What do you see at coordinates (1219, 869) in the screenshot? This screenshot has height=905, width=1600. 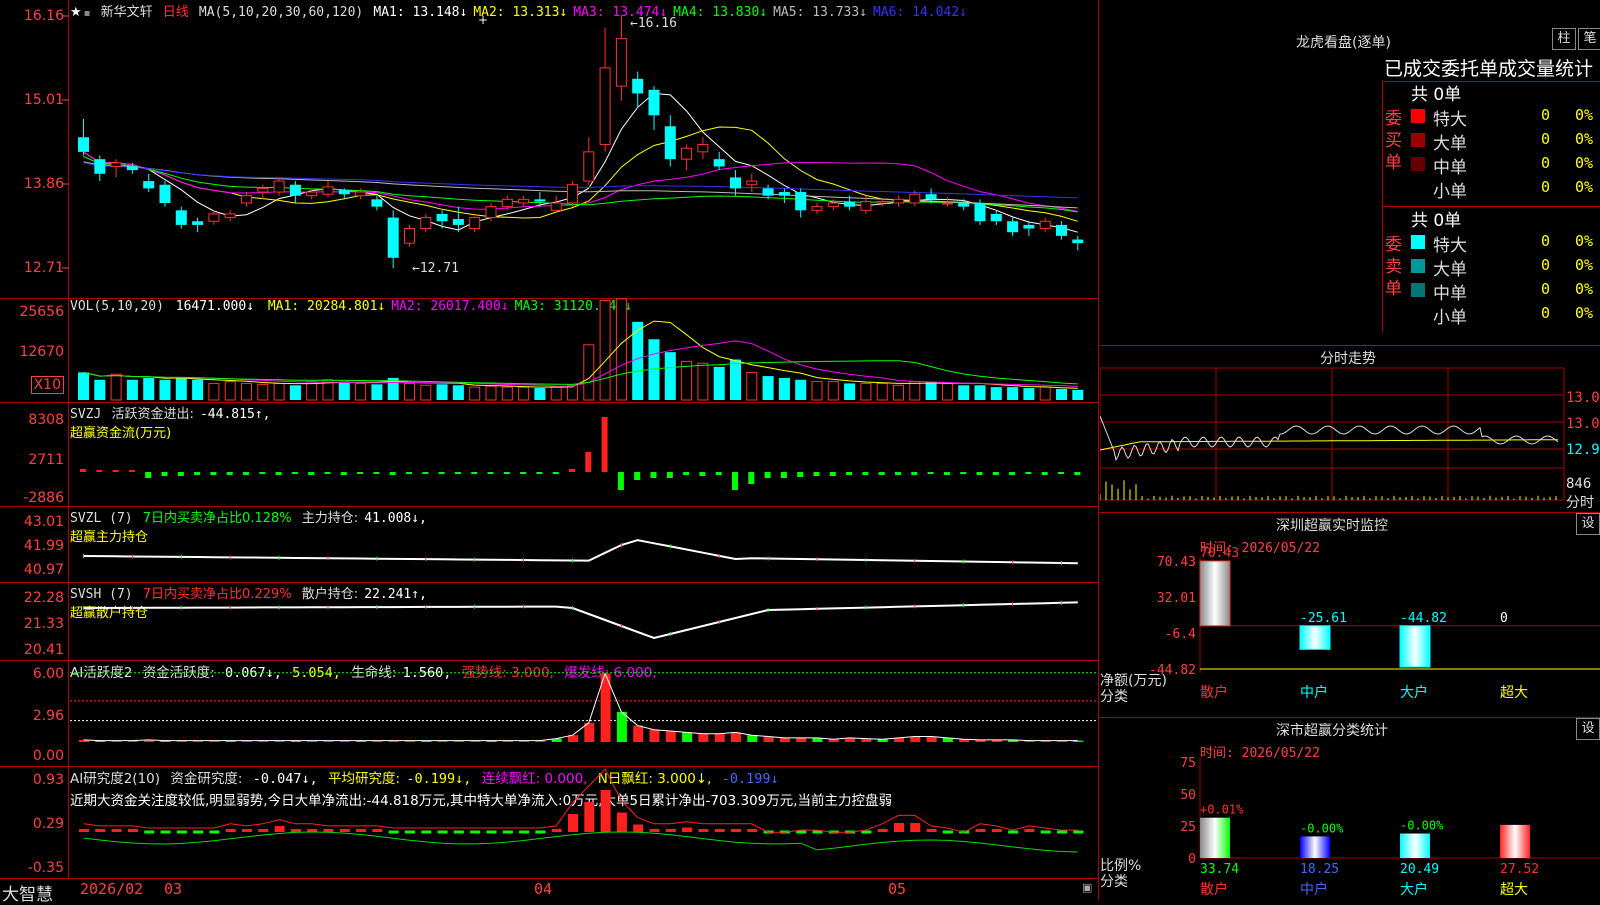 I see `classstat-value: 33.74` at bounding box center [1219, 869].